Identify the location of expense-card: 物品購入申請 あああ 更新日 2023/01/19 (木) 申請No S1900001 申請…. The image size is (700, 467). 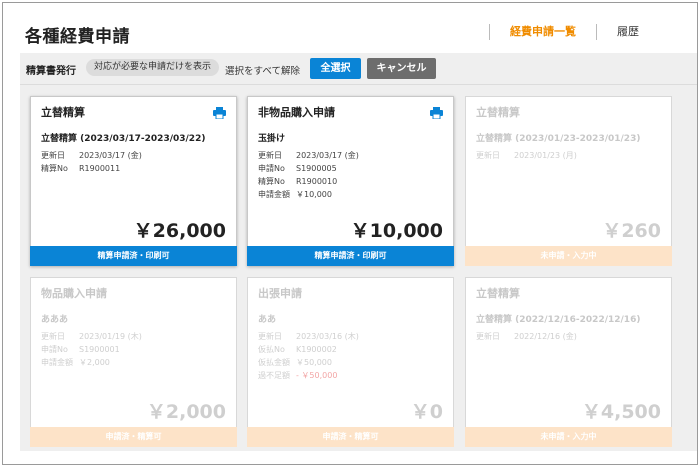
(133, 362).